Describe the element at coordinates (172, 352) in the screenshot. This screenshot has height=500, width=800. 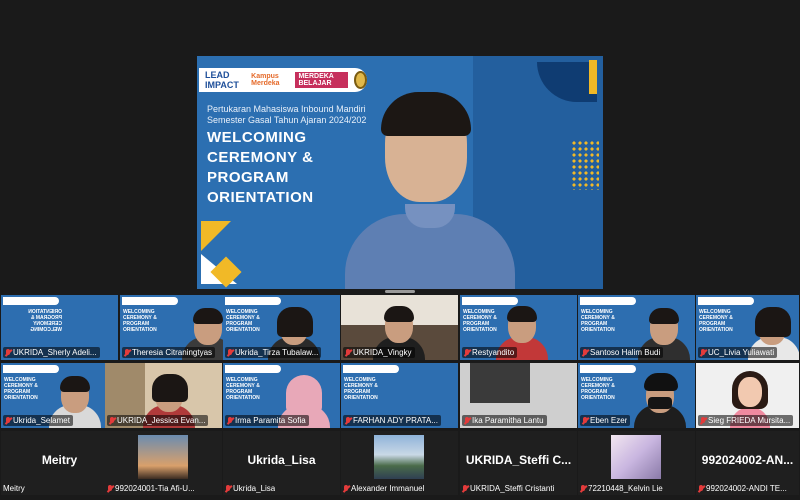
I see `participant-name: Theresia Citraningtyas` at that location.